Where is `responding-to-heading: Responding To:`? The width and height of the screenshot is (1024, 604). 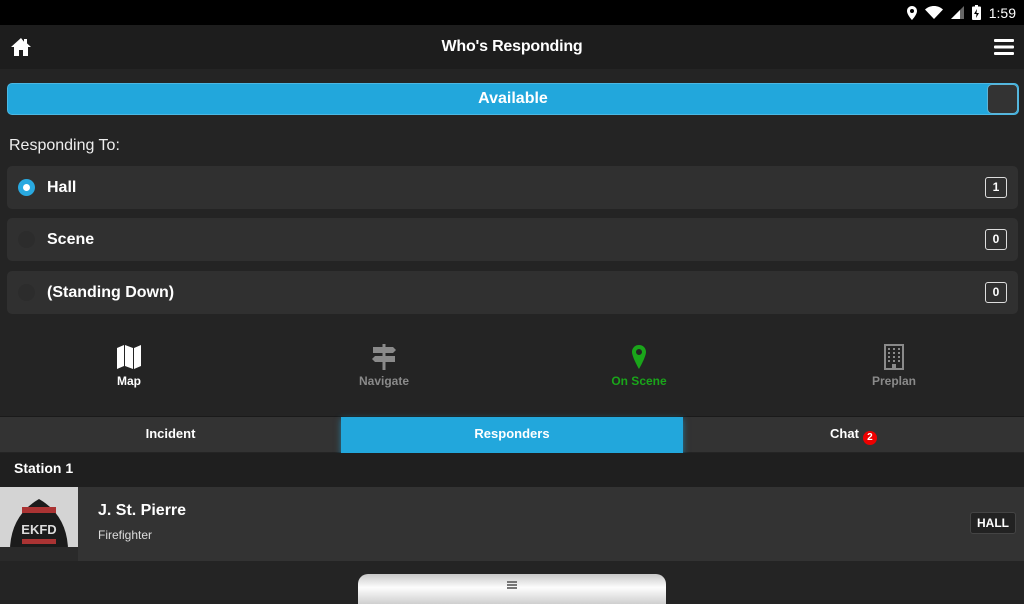
responding-to-heading: Responding To: is located at coordinates (64, 145).